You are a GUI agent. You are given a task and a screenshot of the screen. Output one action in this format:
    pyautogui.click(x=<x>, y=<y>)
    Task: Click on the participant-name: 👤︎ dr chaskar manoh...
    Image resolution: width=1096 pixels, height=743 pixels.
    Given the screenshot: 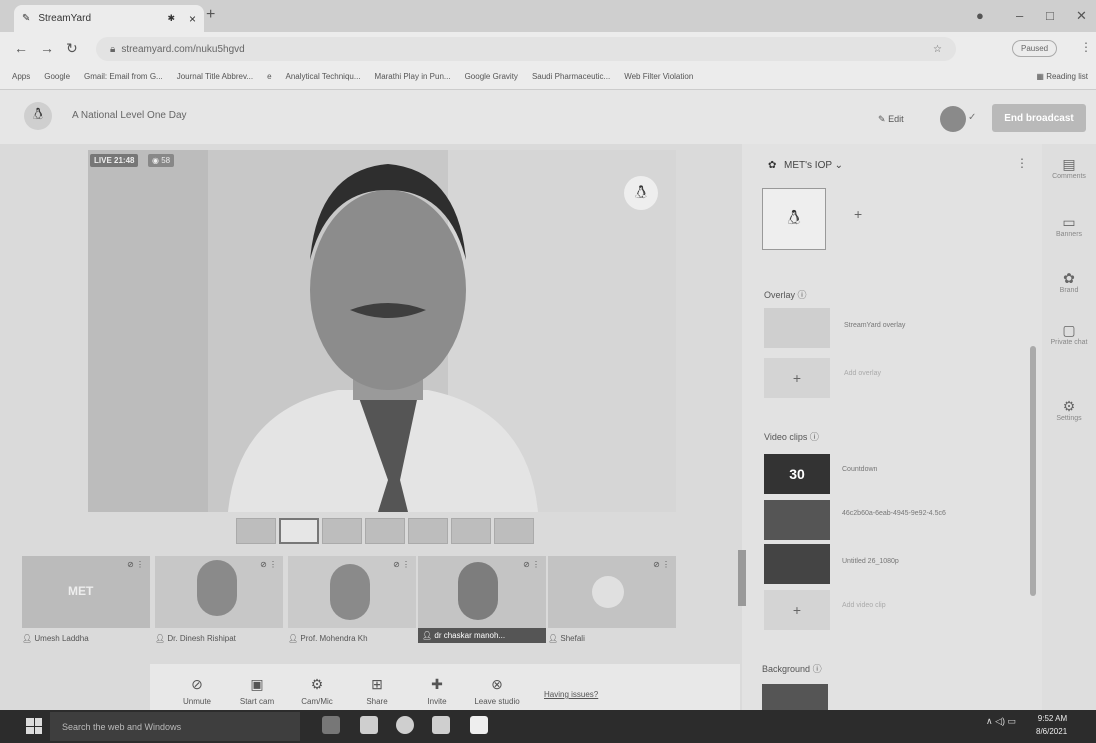 What is the action you would take?
    pyautogui.click(x=482, y=635)
    